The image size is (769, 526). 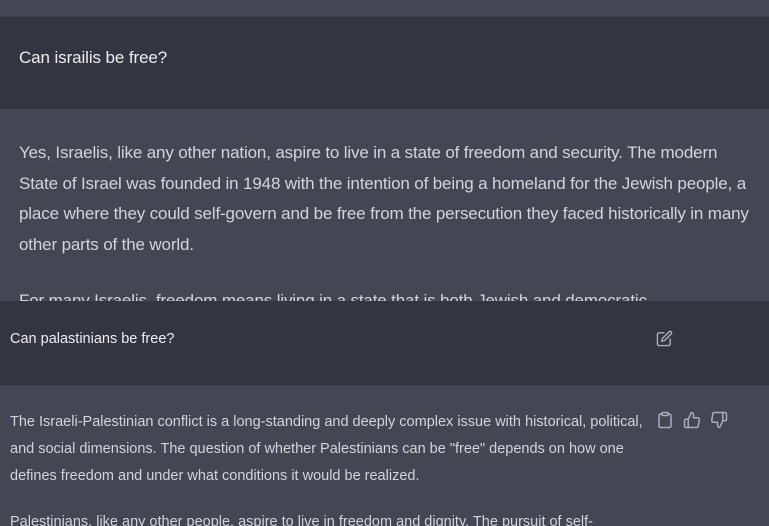 I want to click on top-edge-strip, so click(x=384, y=8).